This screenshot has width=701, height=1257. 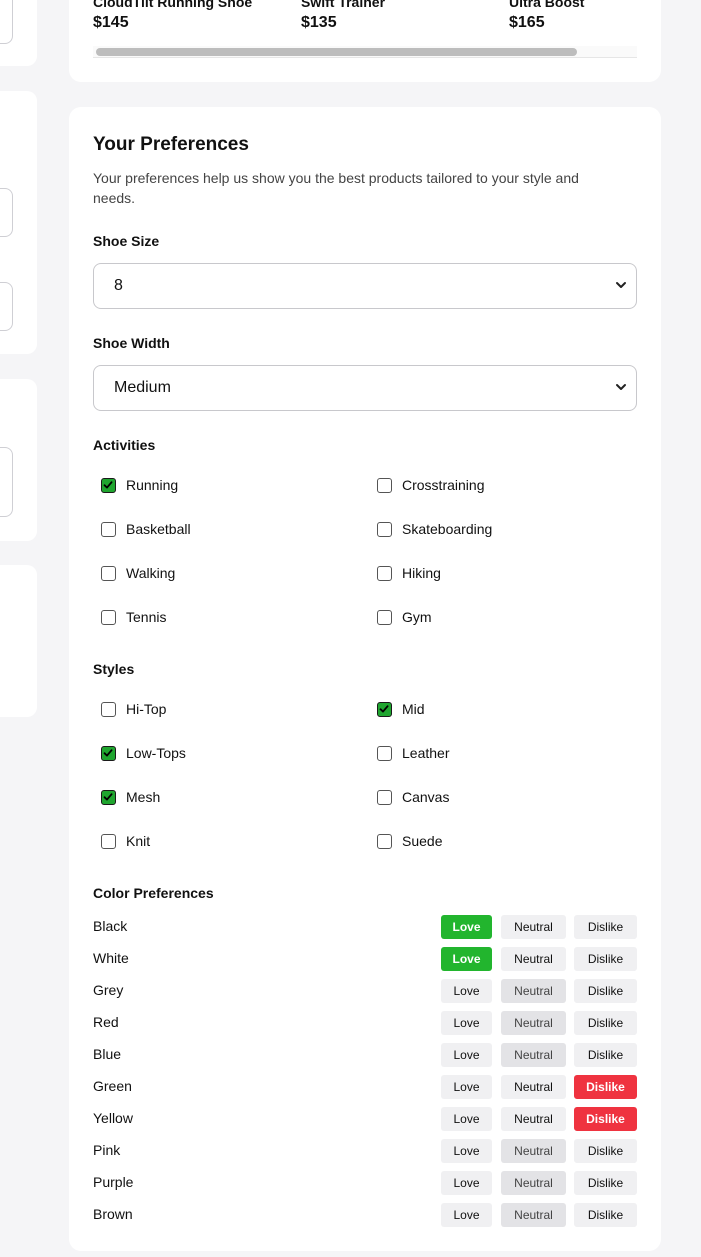 What do you see at coordinates (146, 617) in the screenshot?
I see `checkbox-label: Tennis` at bounding box center [146, 617].